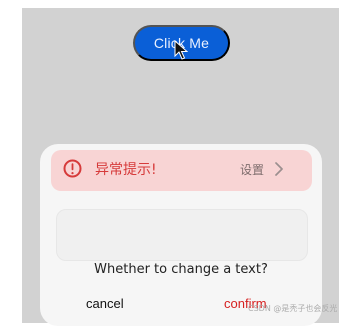 Image resolution: width=357 pixels, height=326 pixels. I want to click on mouse-cursor-icon, so click(181, 50).